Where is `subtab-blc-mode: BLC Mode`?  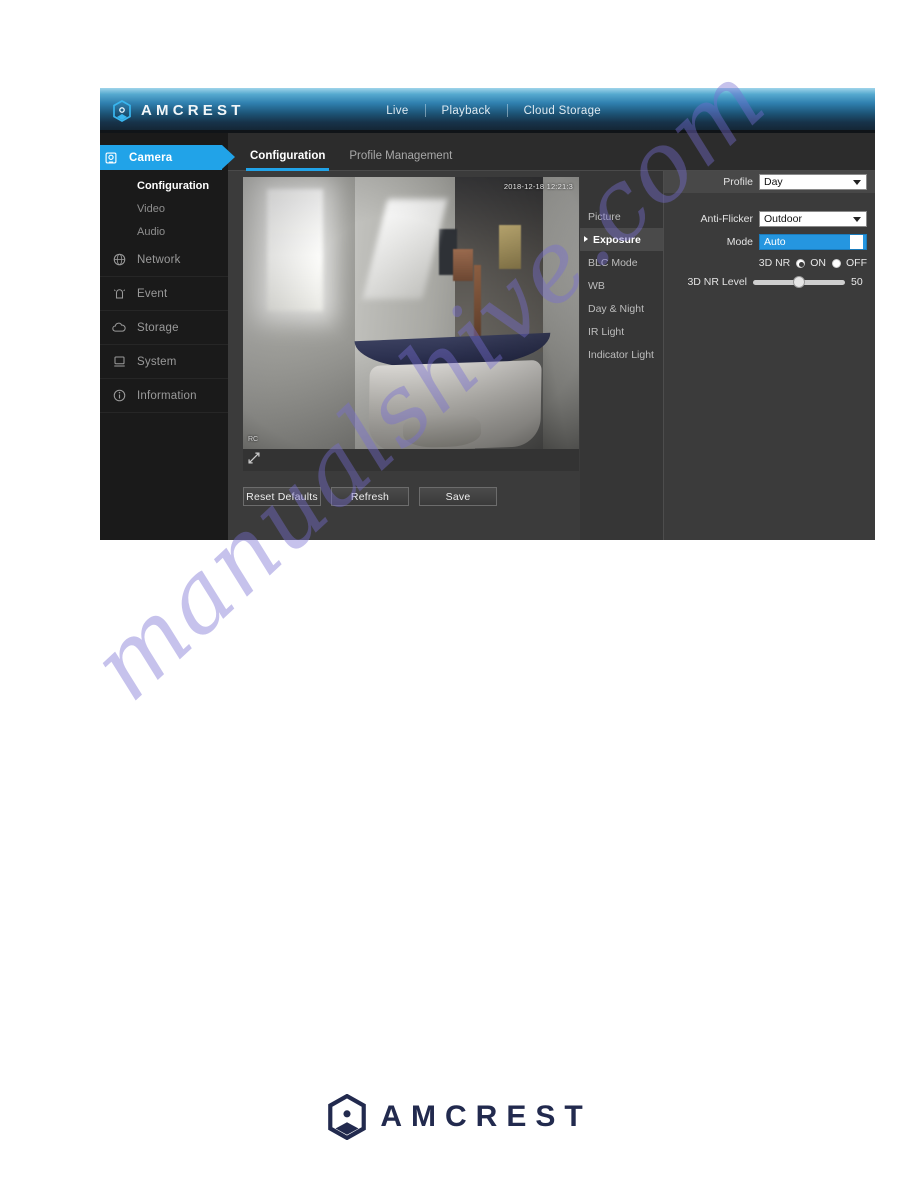 subtab-blc-mode: BLC Mode is located at coordinates (621, 262).